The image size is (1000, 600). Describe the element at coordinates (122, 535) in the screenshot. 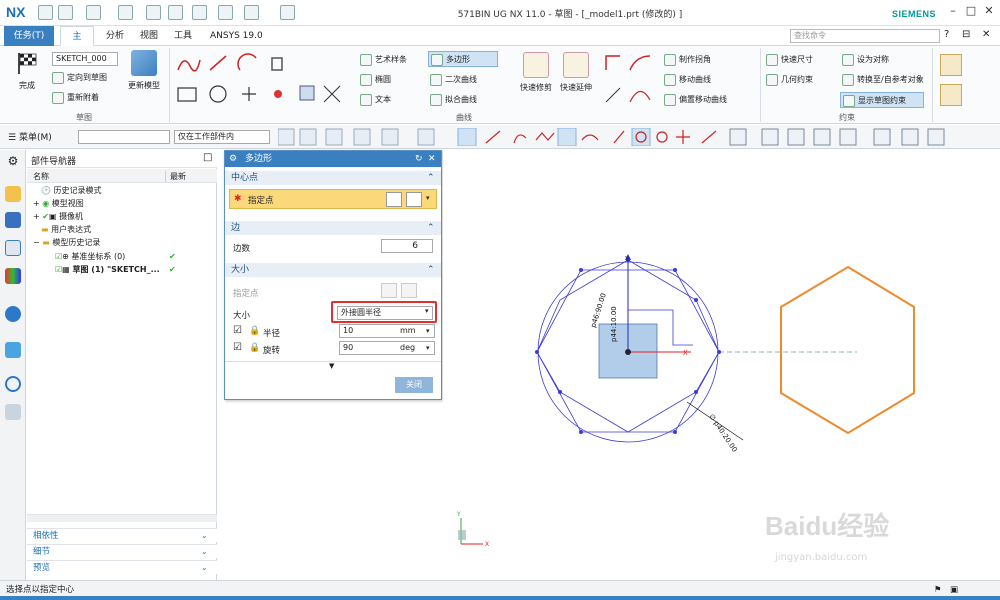

I see `dependencies-panel: 相依性 ⌄` at that location.